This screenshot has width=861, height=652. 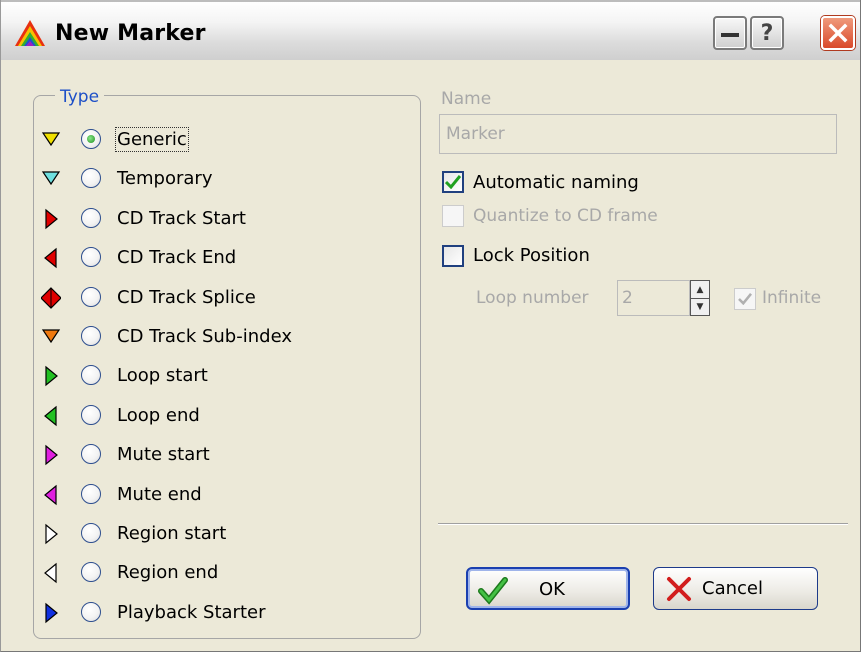 What do you see at coordinates (191, 612) in the screenshot?
I see `type-option-label: Playback Starter` at bounding box center [191, 612].